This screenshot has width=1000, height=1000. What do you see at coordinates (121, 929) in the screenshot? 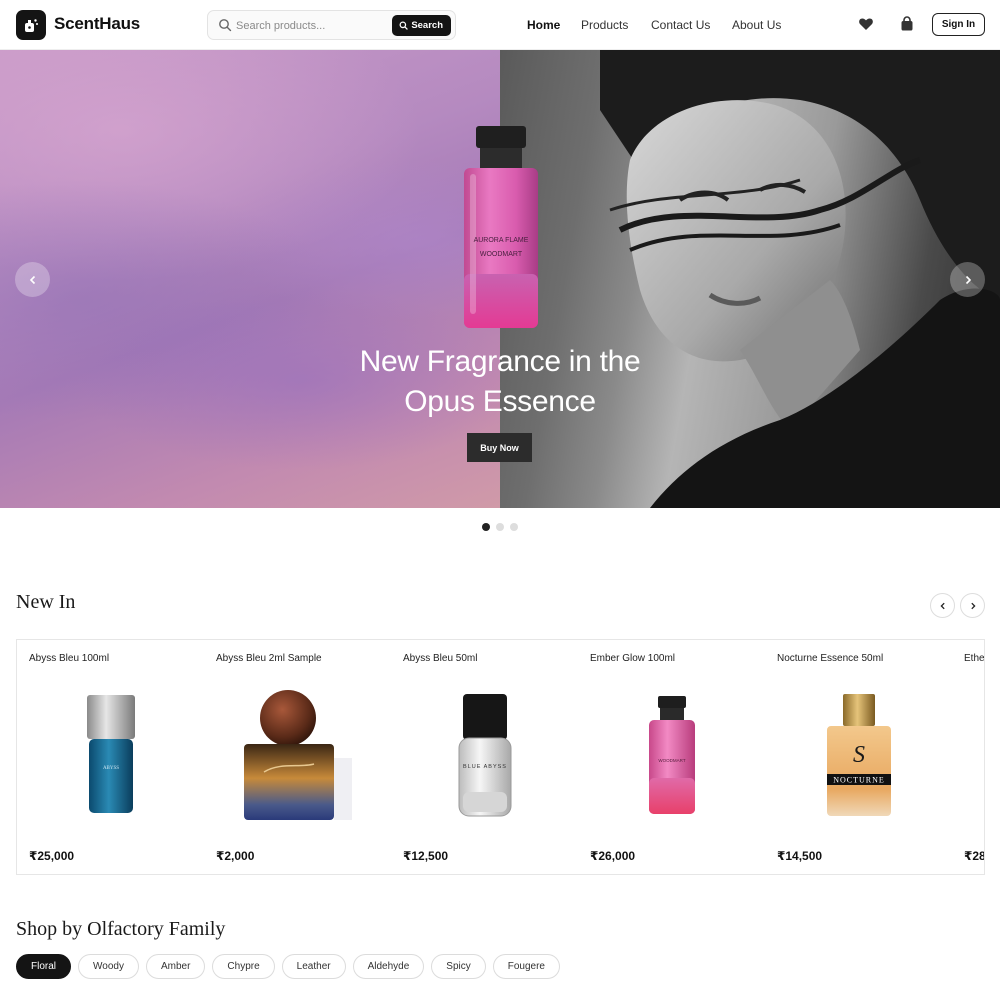
I see `olfactory-family-title: Shop by Olfactory Family` at bounding box center [121, 929].